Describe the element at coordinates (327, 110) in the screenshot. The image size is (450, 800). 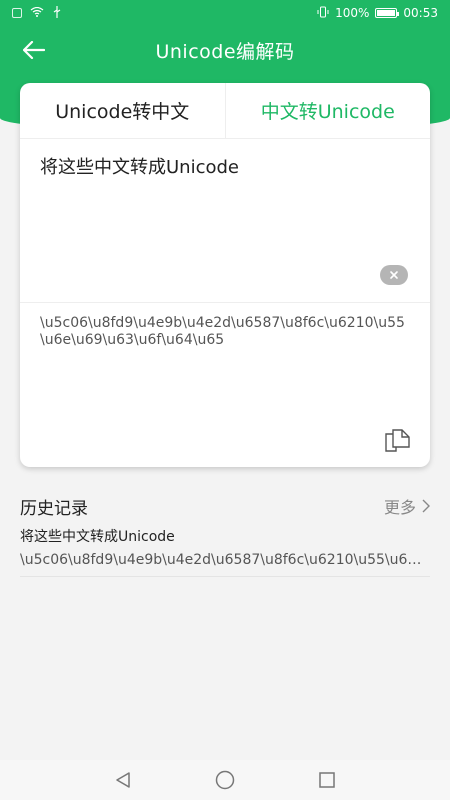
I see `tab-chinese-to-unicode: 中文转Unicode` at that location.